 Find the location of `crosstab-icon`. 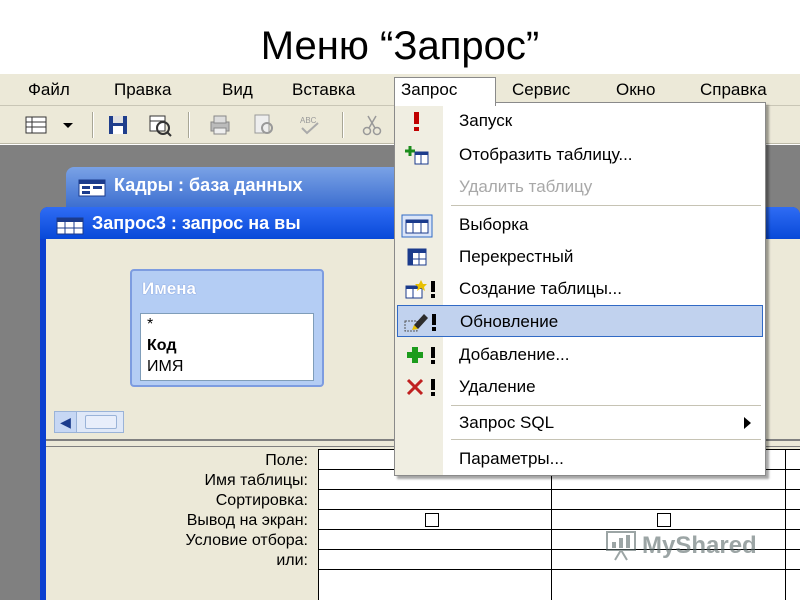

crosstab-icon is located at coordinates (417, 257).